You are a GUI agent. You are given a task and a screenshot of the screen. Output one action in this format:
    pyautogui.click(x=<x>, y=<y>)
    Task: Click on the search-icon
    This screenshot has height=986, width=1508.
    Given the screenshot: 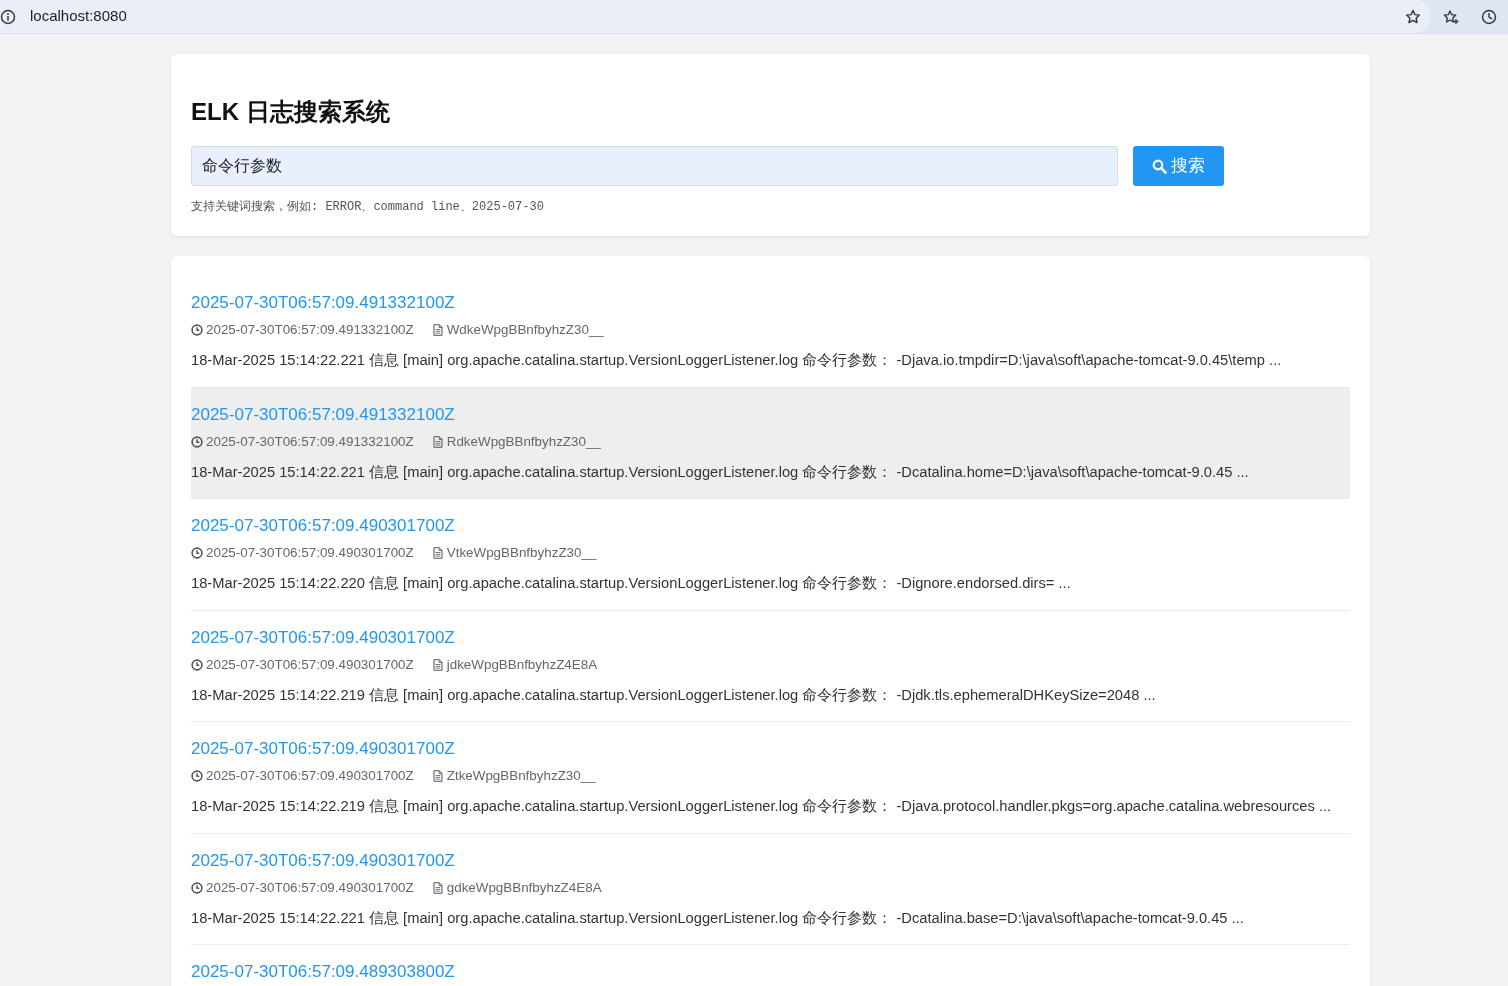 What is the action you would take?
    pyautogui.click(x=1159, y=166)
    